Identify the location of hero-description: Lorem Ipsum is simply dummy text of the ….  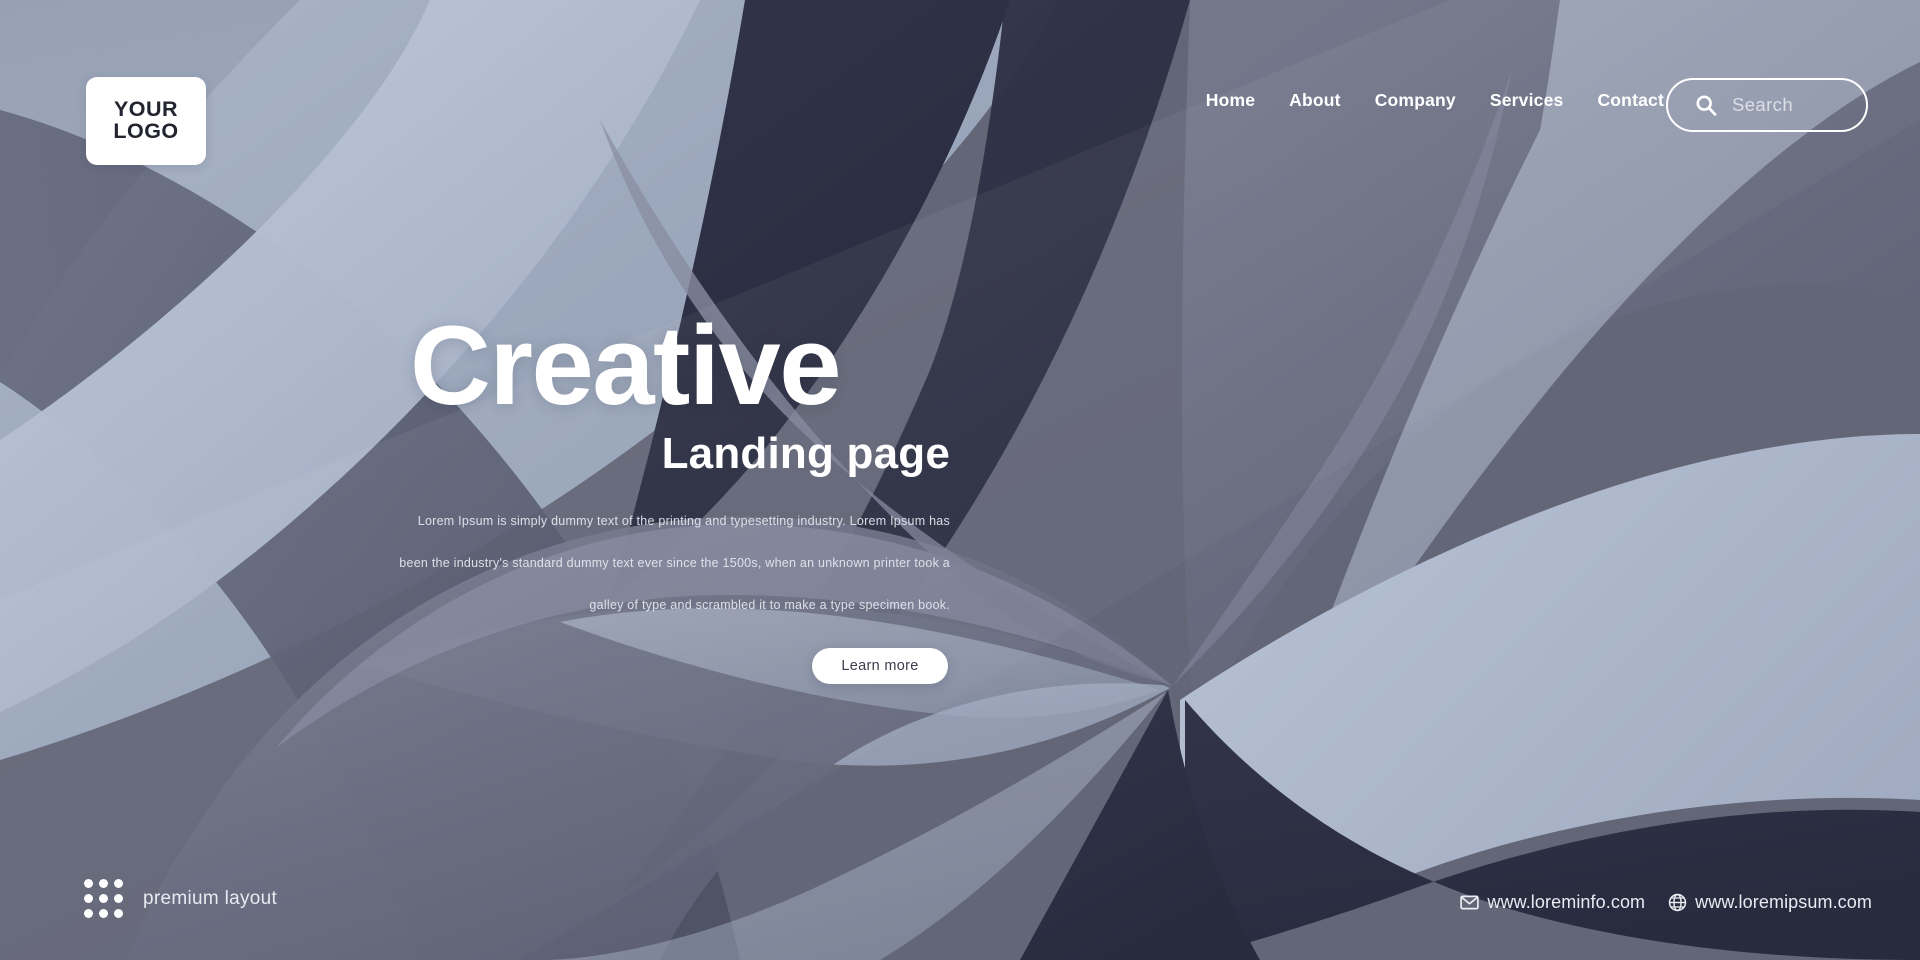
(640, 563).